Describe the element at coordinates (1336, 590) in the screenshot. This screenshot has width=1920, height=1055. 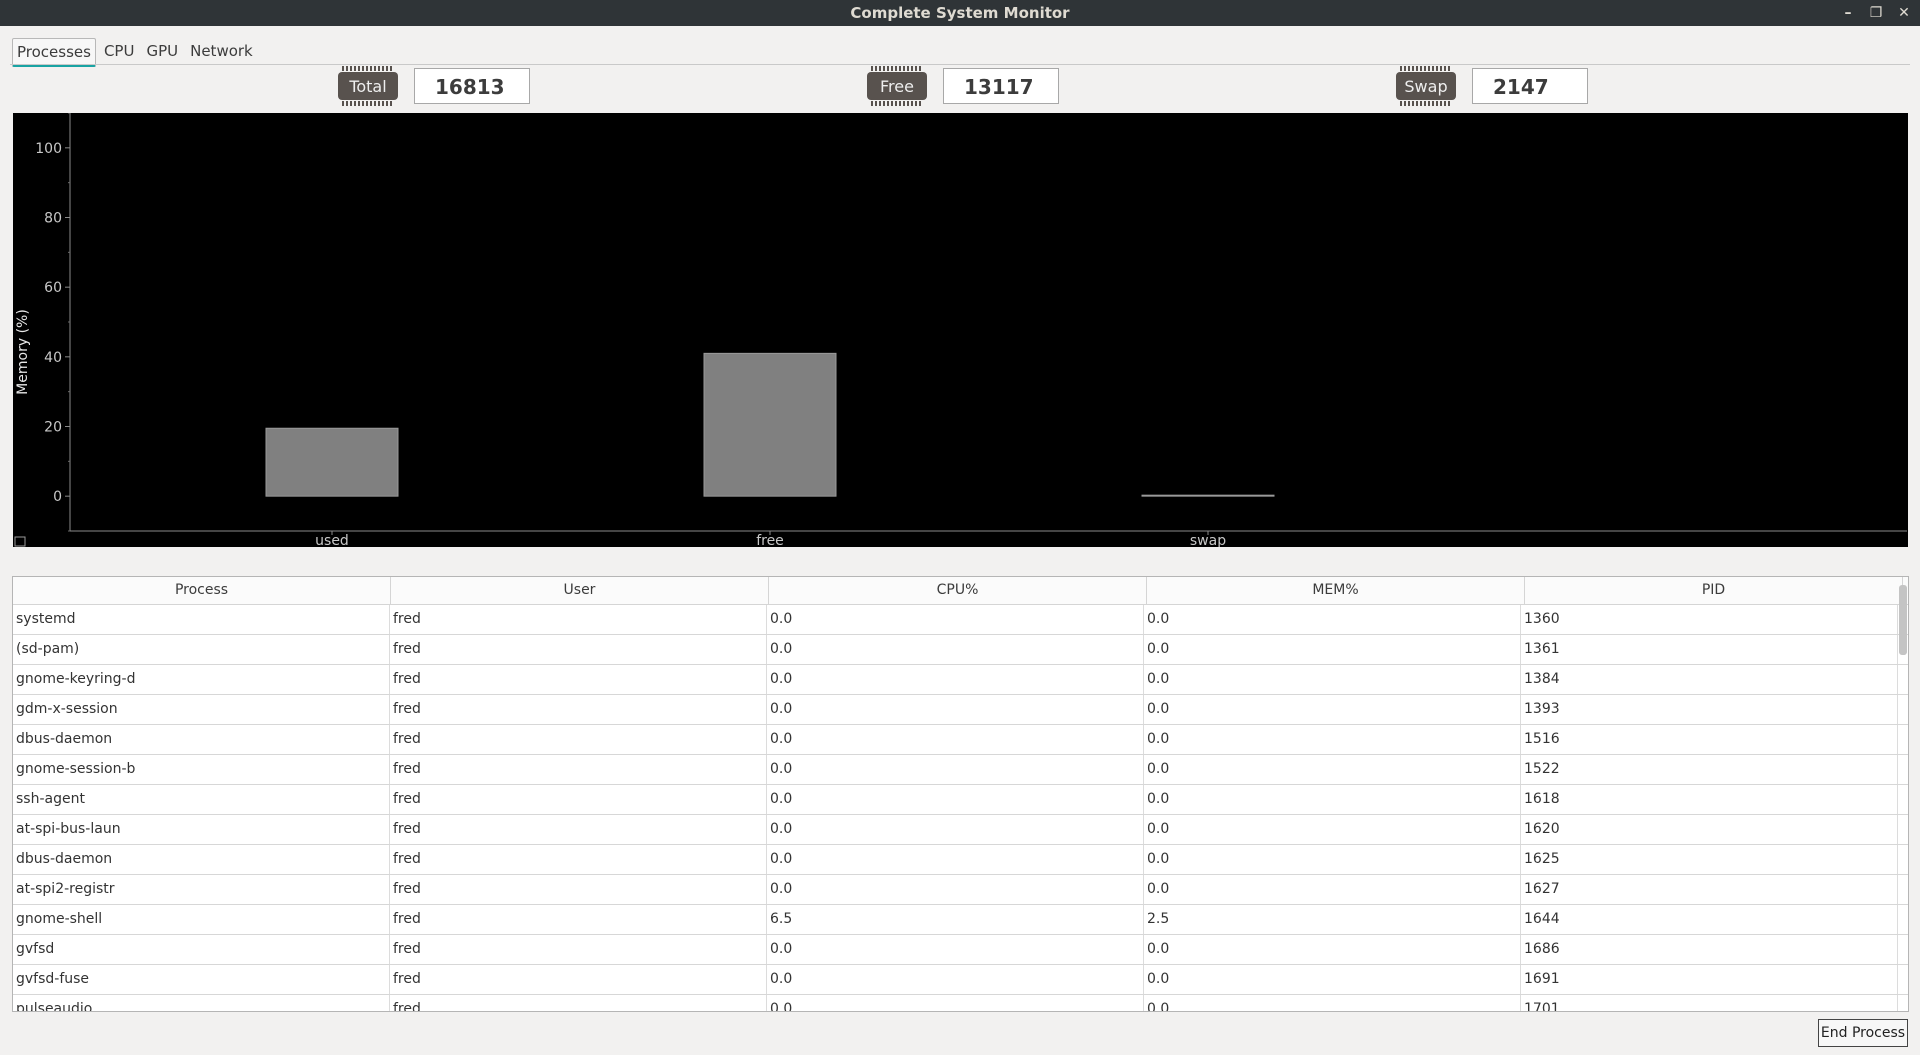
I see `column-header: MEM%` at that location.